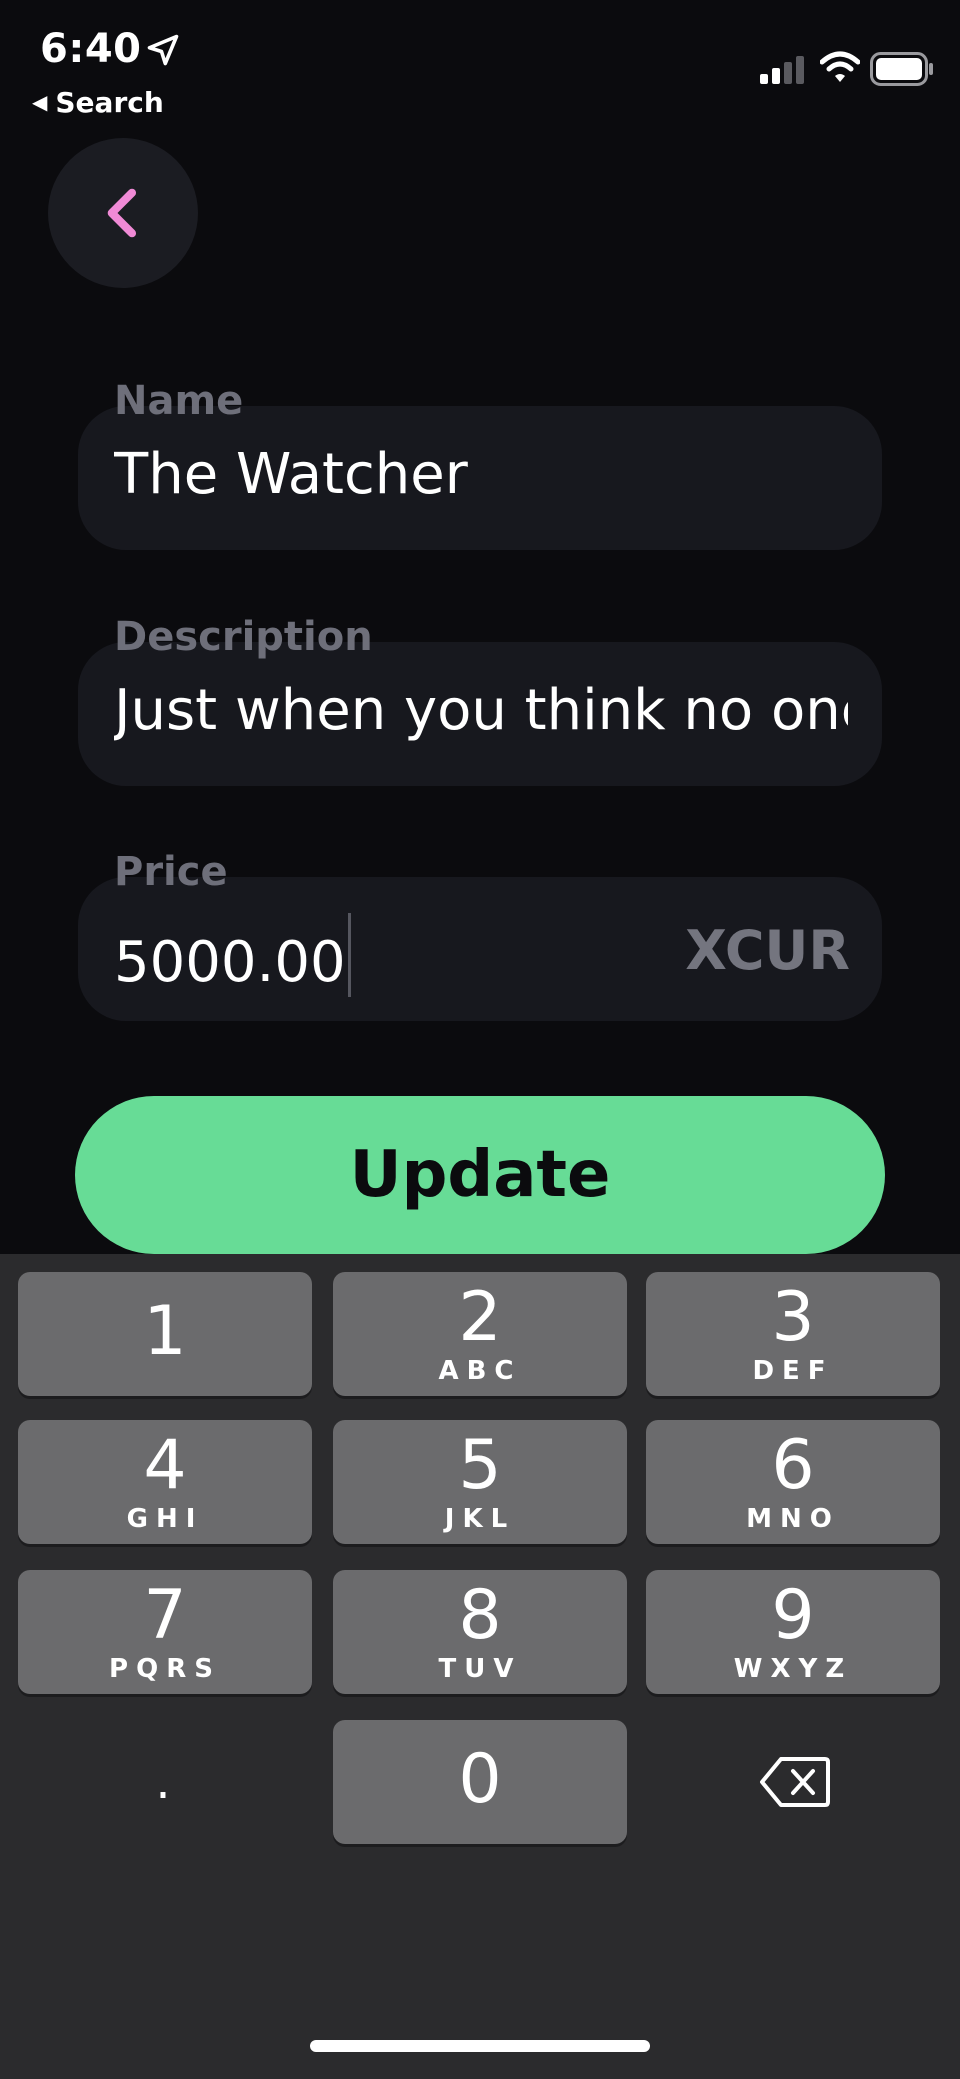 Image resolution: width=960 pixels, height=2079 pixels. Describe the element at coordinates (163, 1782) in the screenshot. I see `key-decimal: .` at that location.